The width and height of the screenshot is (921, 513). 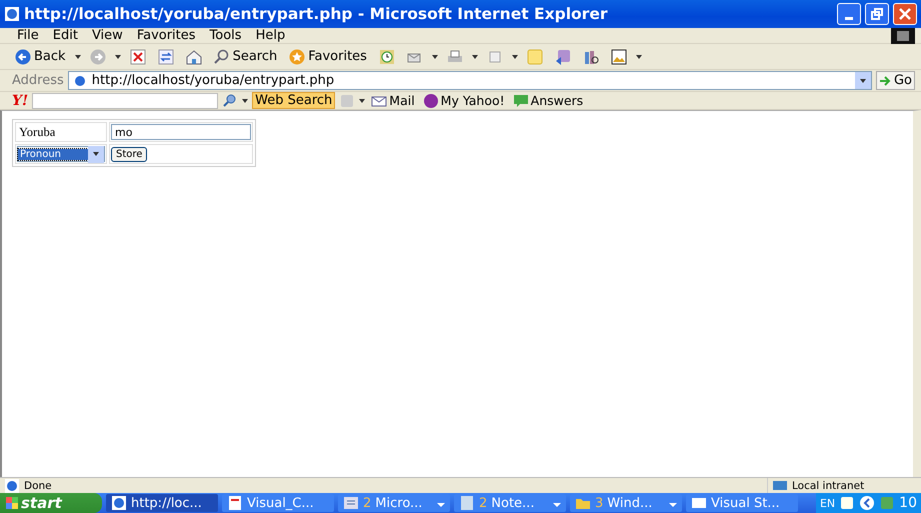 What do you see at coordinates (908, 503) in the screenshot?
I see `clock: 10` at bounding box center [908, 503].